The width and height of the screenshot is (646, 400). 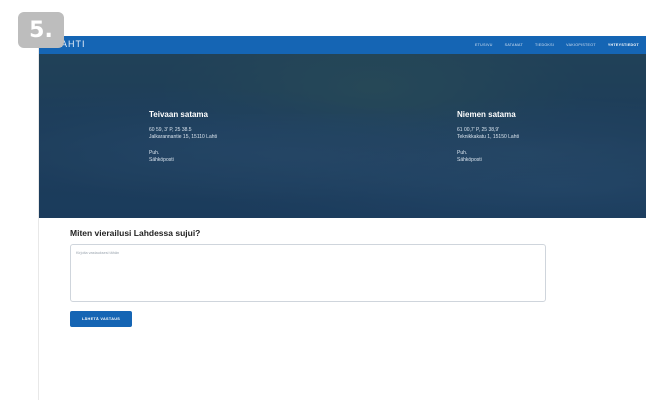 What do you see at coordinates (544, 45) in the screenshot?
I see `nav-item-tiedoksi: TIEDOKSI` at bounding box center [544, 45].